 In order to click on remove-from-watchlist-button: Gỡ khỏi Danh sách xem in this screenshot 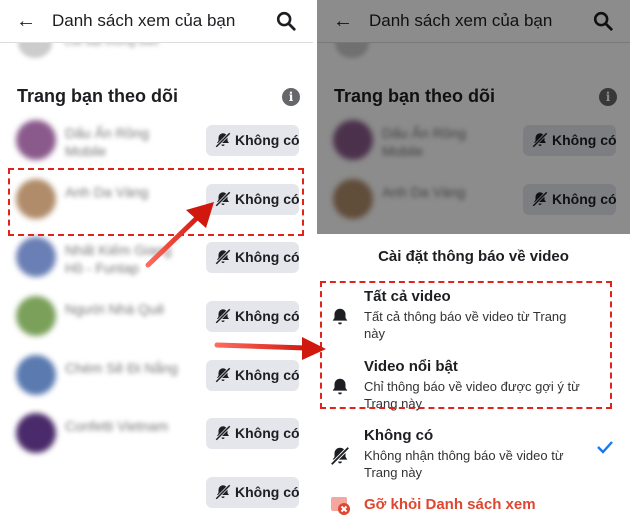, I will do `click(474, 504)`.